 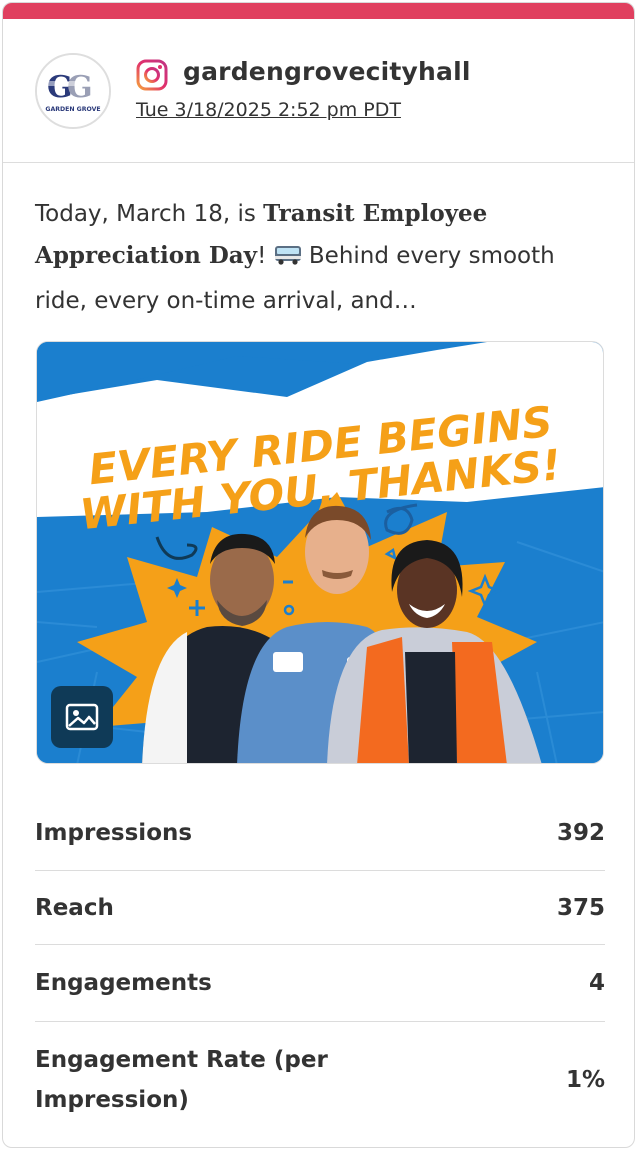 What do you see at coordinates (320, 833) in the screenshot?
I see `stat-row-impressions: Impressions 392` at bounding box center [320, 833].